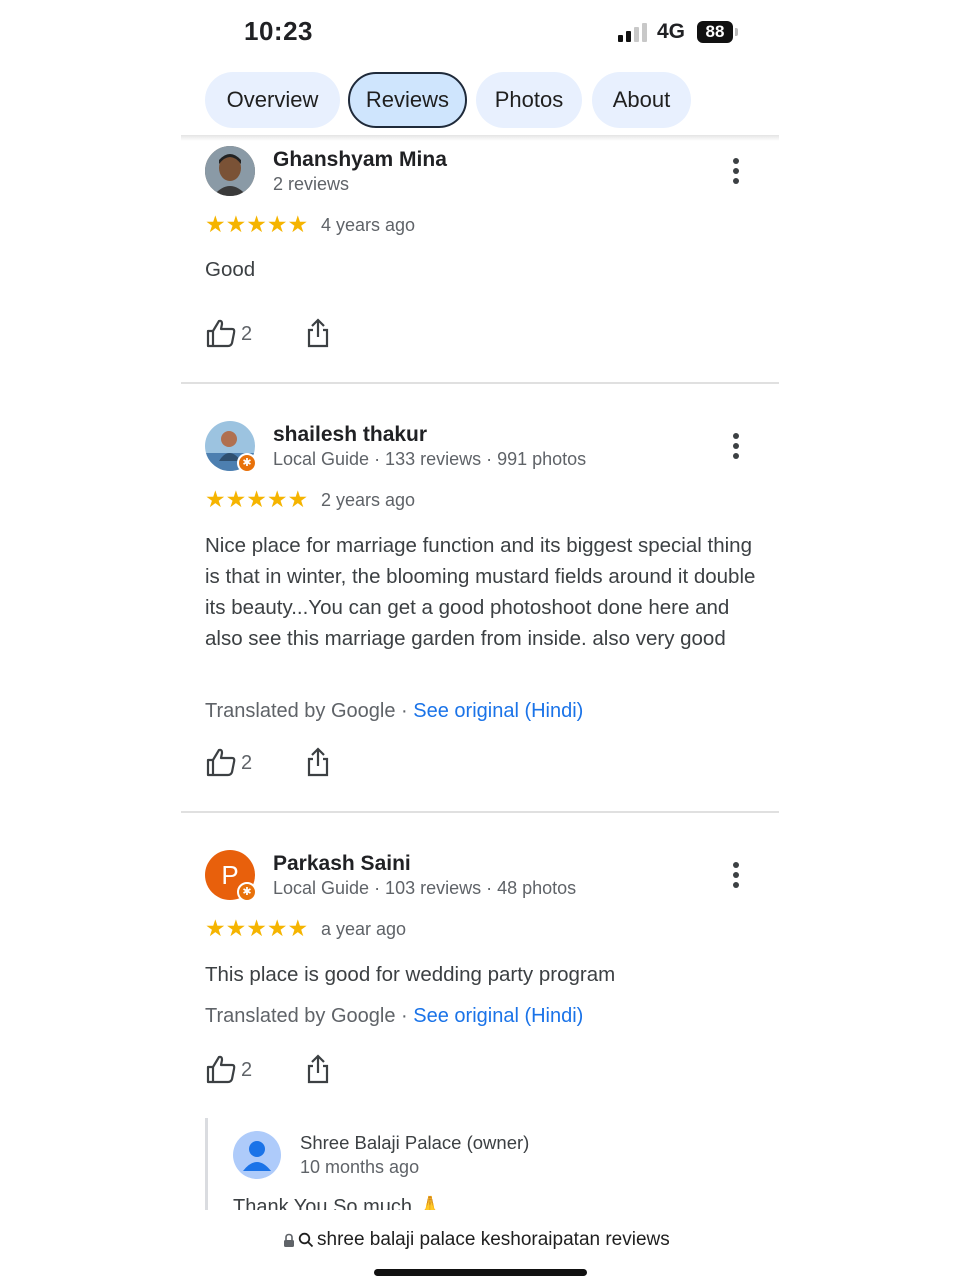  What do you see at coordinates (407, 100) in the screenshot?
I see `tab-reviews: Reviews` at bounding box center [407, 100].